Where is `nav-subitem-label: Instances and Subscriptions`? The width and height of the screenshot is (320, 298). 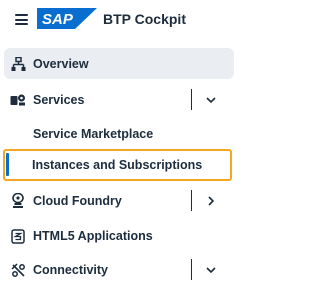 nav-subitem-label: Instances and Subscriptions is located at coordinates (117, 165).